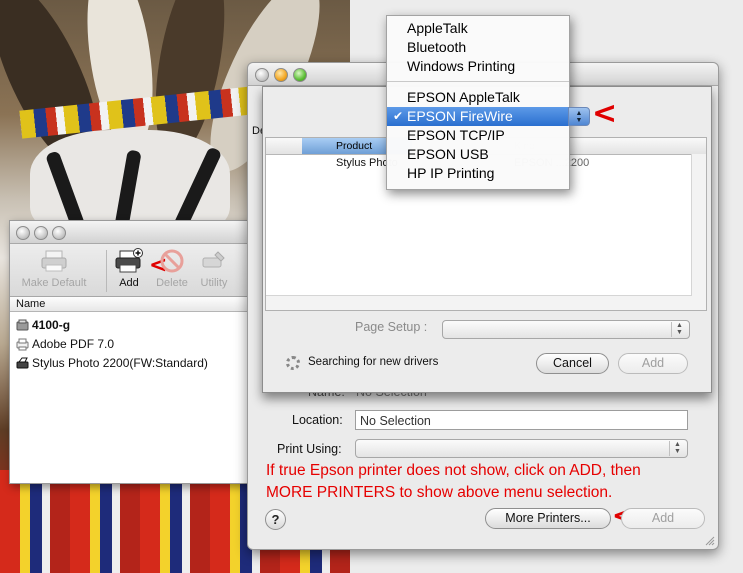  Describe the element at coordinates (398, 116) in the screenshot. I see `checkmark-icon: ✔` at that location.